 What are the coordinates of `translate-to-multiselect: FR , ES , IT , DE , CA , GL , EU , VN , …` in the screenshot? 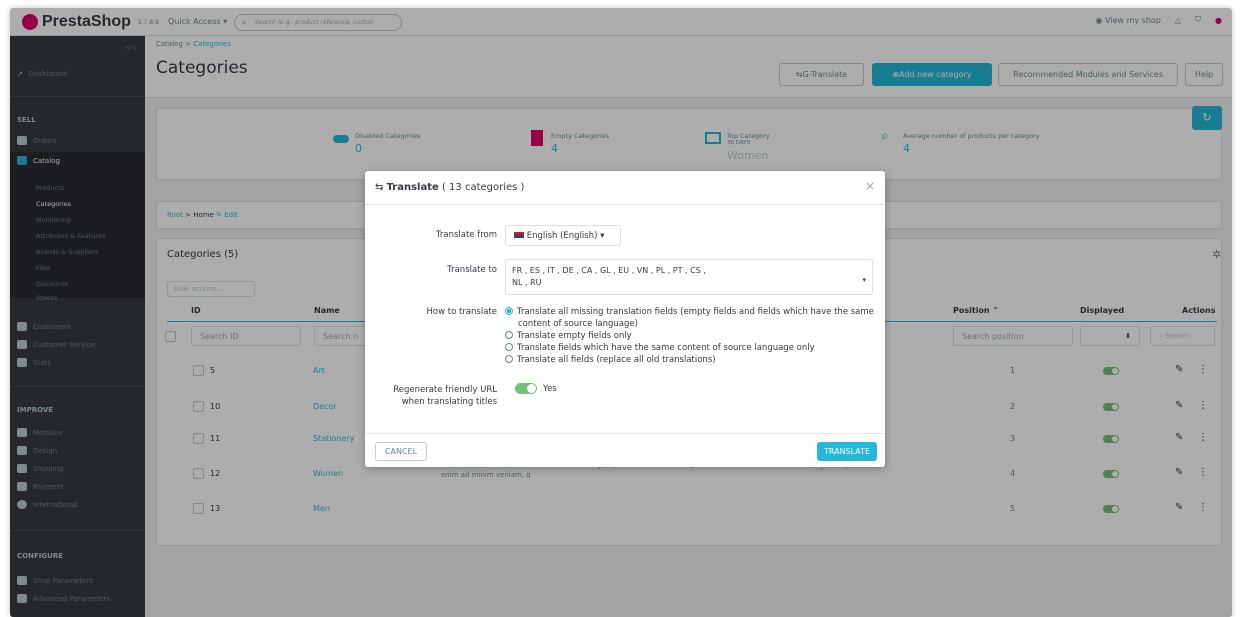 It's located at (689, 277).